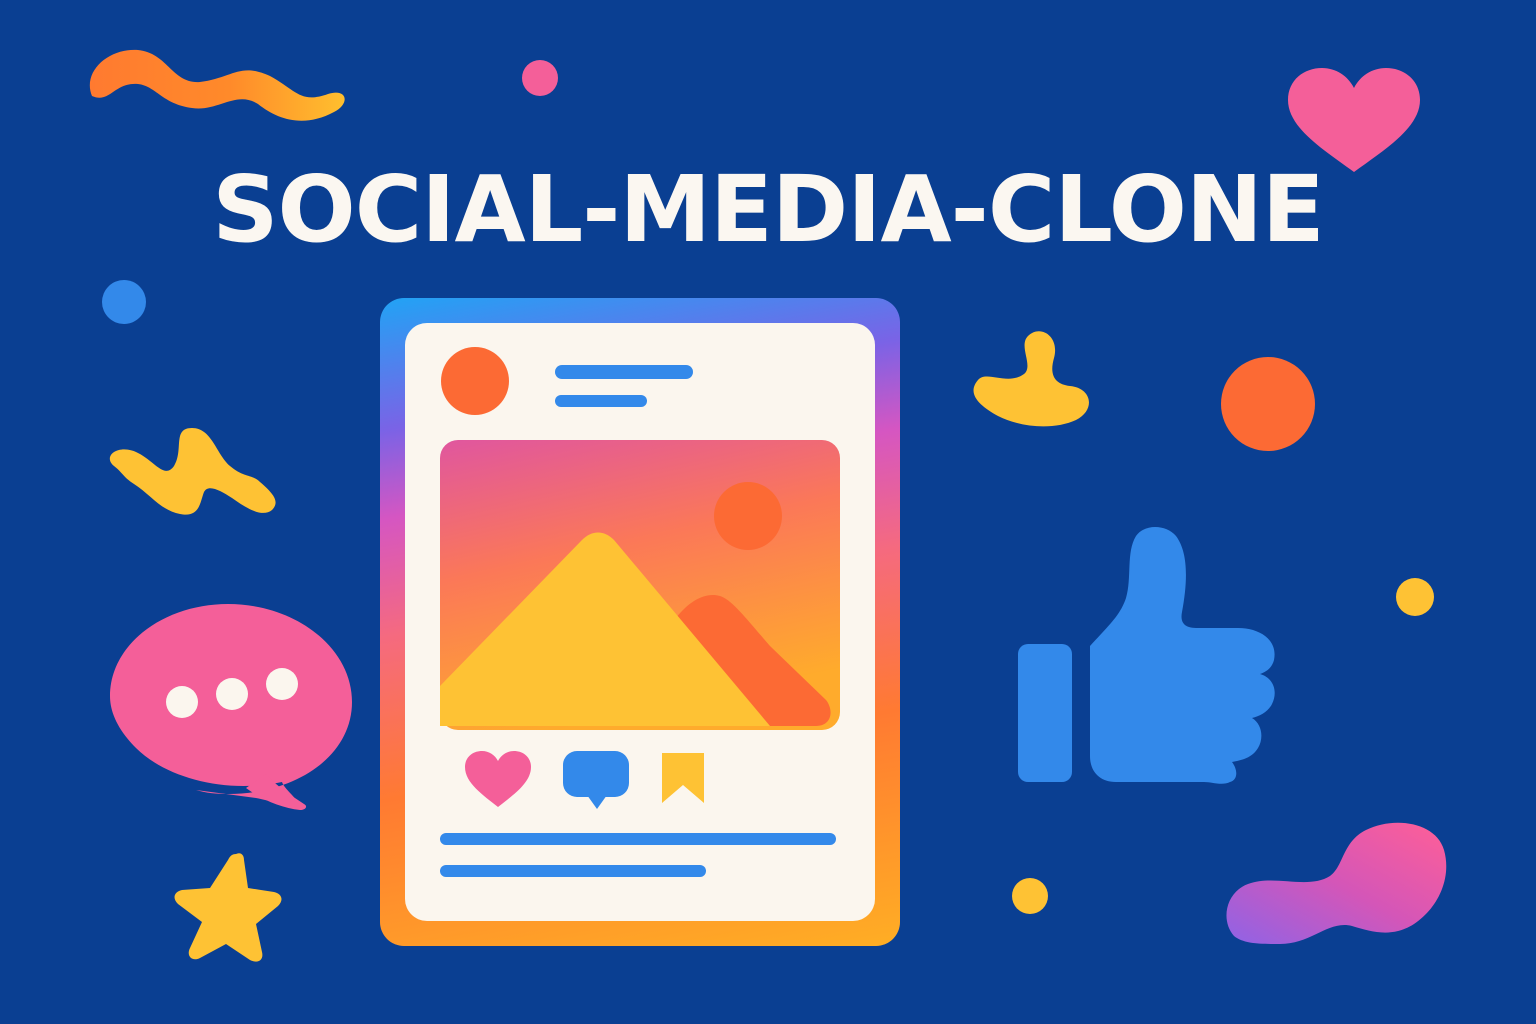 The width and height of the screenshot is (1536, 1024). I want to click on dot-yellow-right, so click(1415, 597).